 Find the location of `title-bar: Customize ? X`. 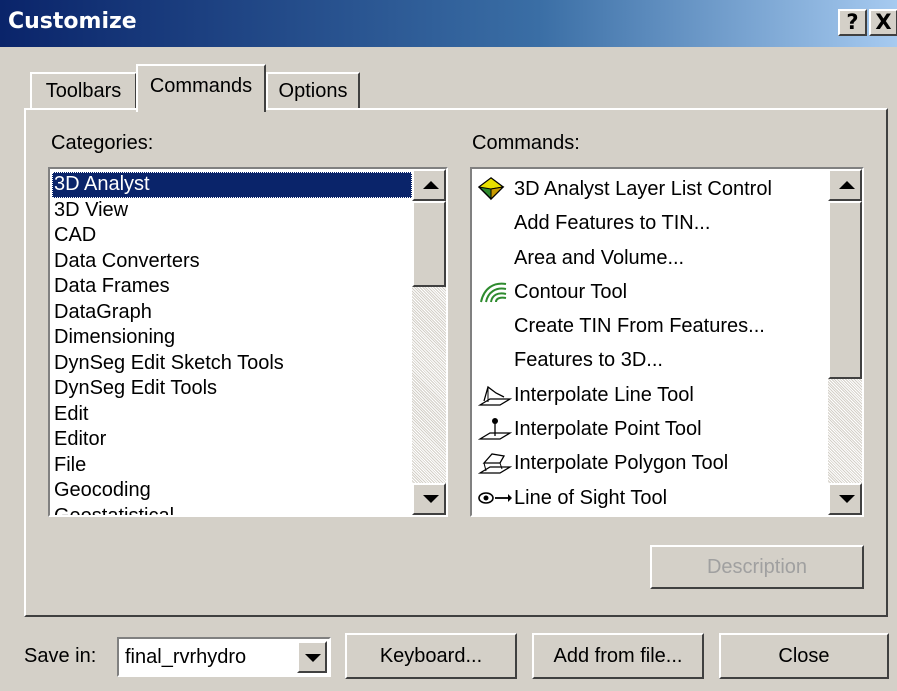

title-bar: Customize ? X is located at coordinates (448, 23).